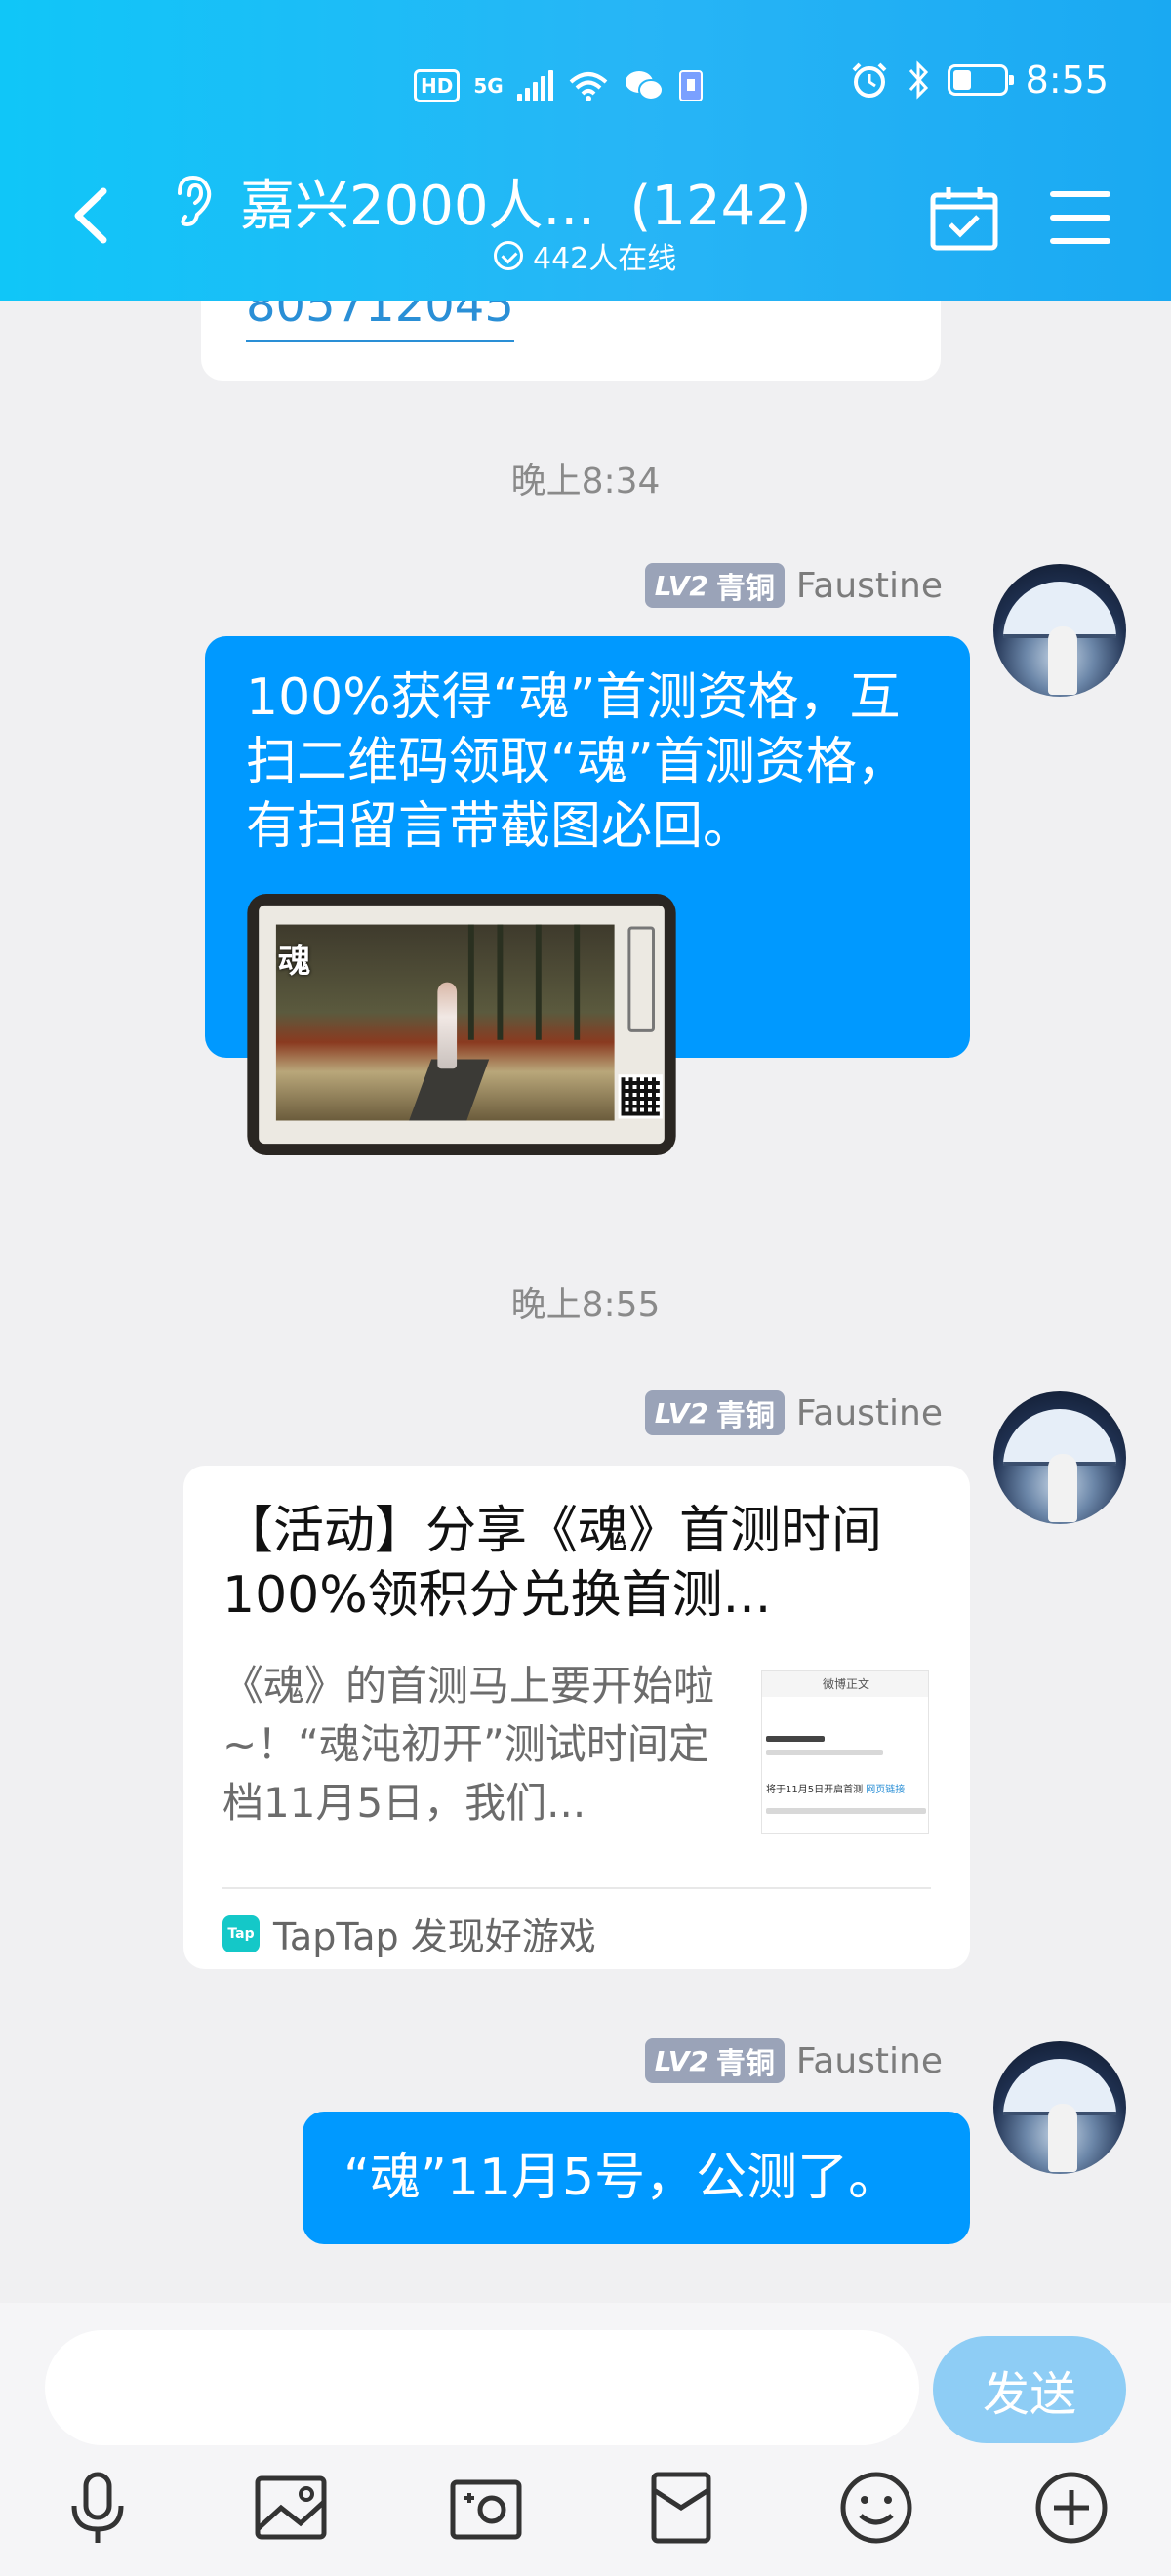 This screenshot has width=1171, height=2576. I want to click on message-text: 100%获得“魂”首测资格，互扫二维码领取“魂”首测资格，有扫留言带截图必回。, so click(577, 762).